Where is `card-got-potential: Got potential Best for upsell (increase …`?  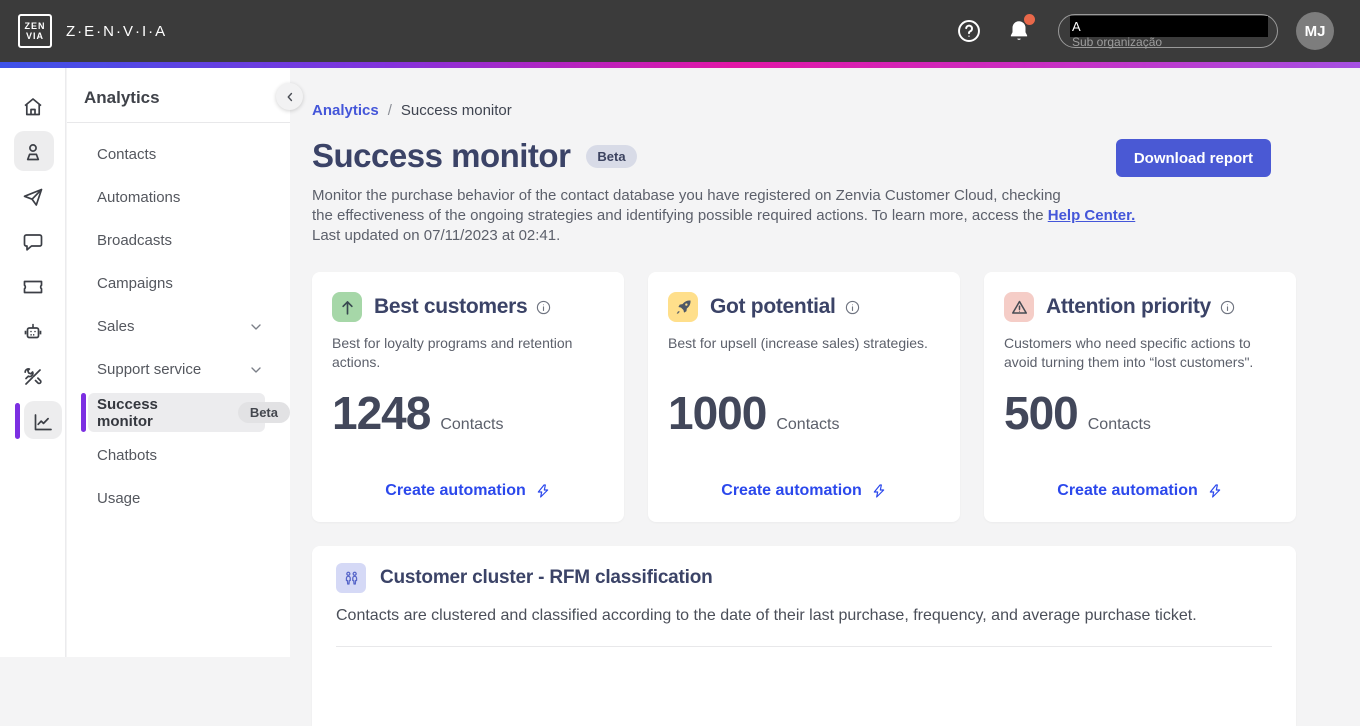
card-got-potential: Got potential Best for upsell (increase … is located at coordinates (804, 397).